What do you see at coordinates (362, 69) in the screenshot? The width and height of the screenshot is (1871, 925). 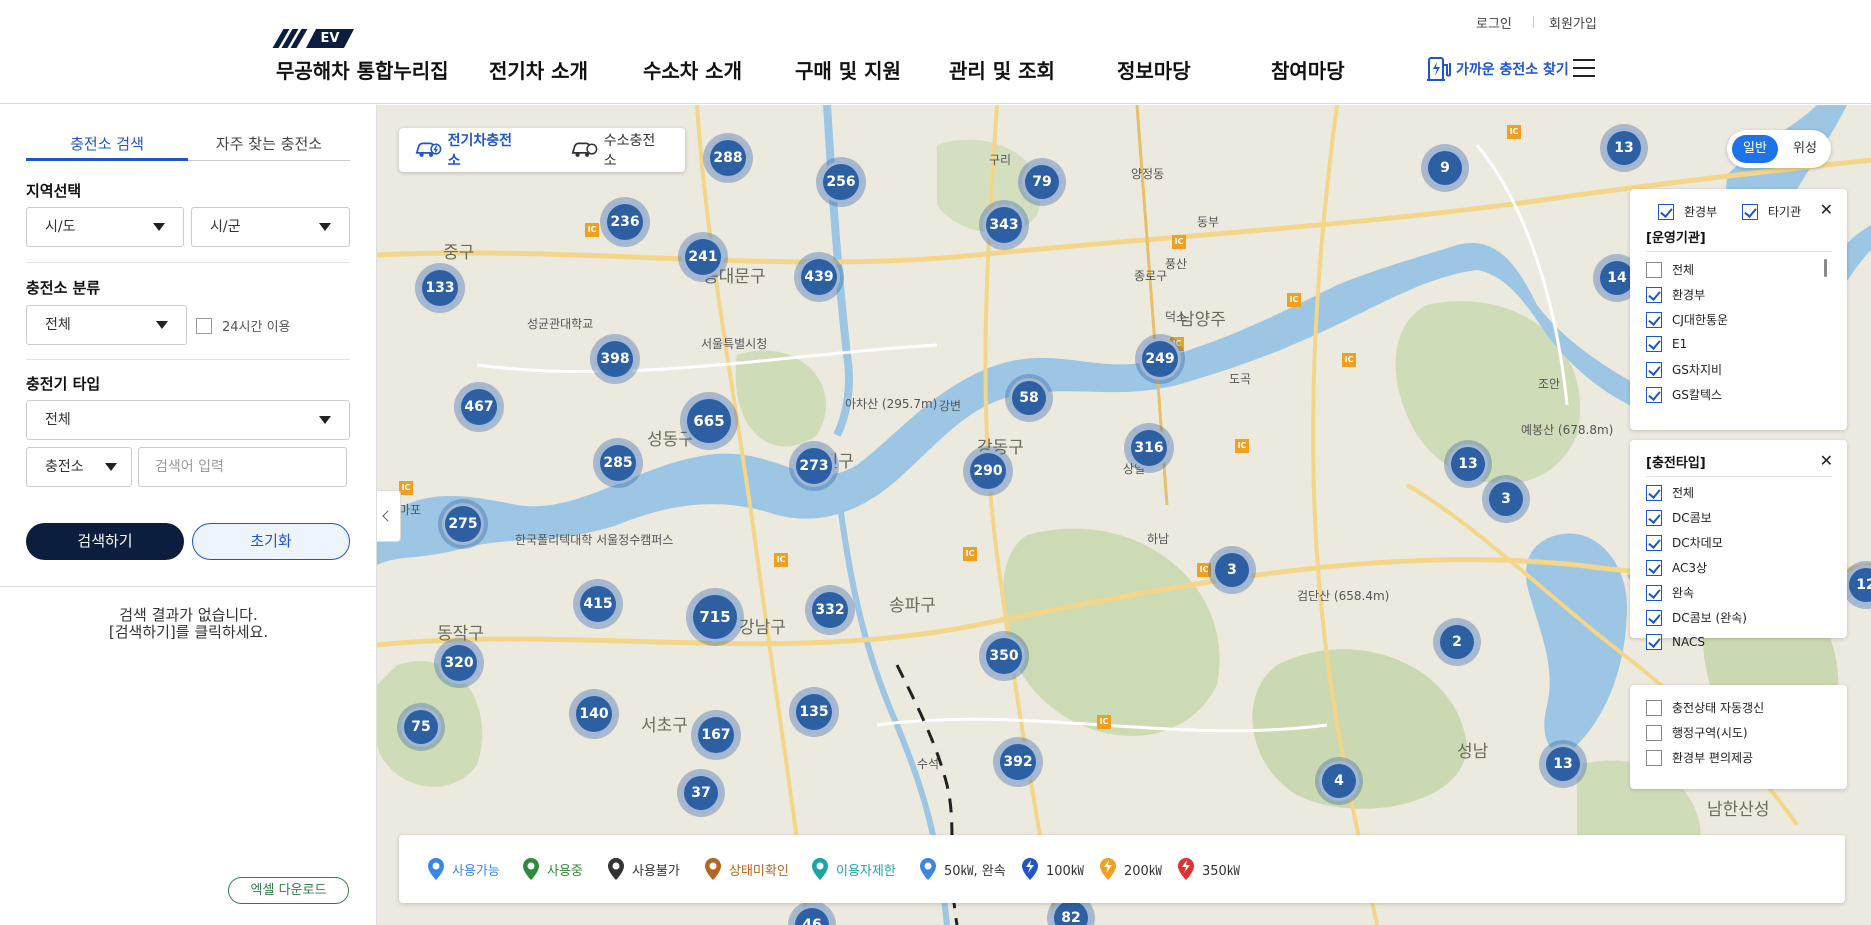 I see `nav-home: 무공해차 통합누리집` at bounding box center [362, 69].